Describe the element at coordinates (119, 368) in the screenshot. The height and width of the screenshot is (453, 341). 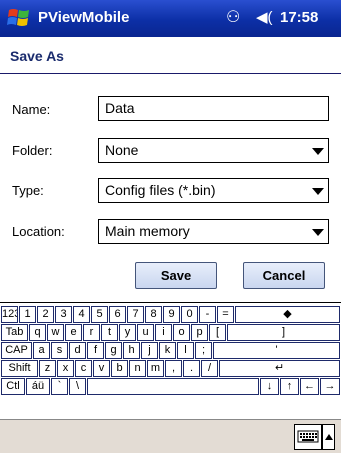
I see `key-b: b` at that location.